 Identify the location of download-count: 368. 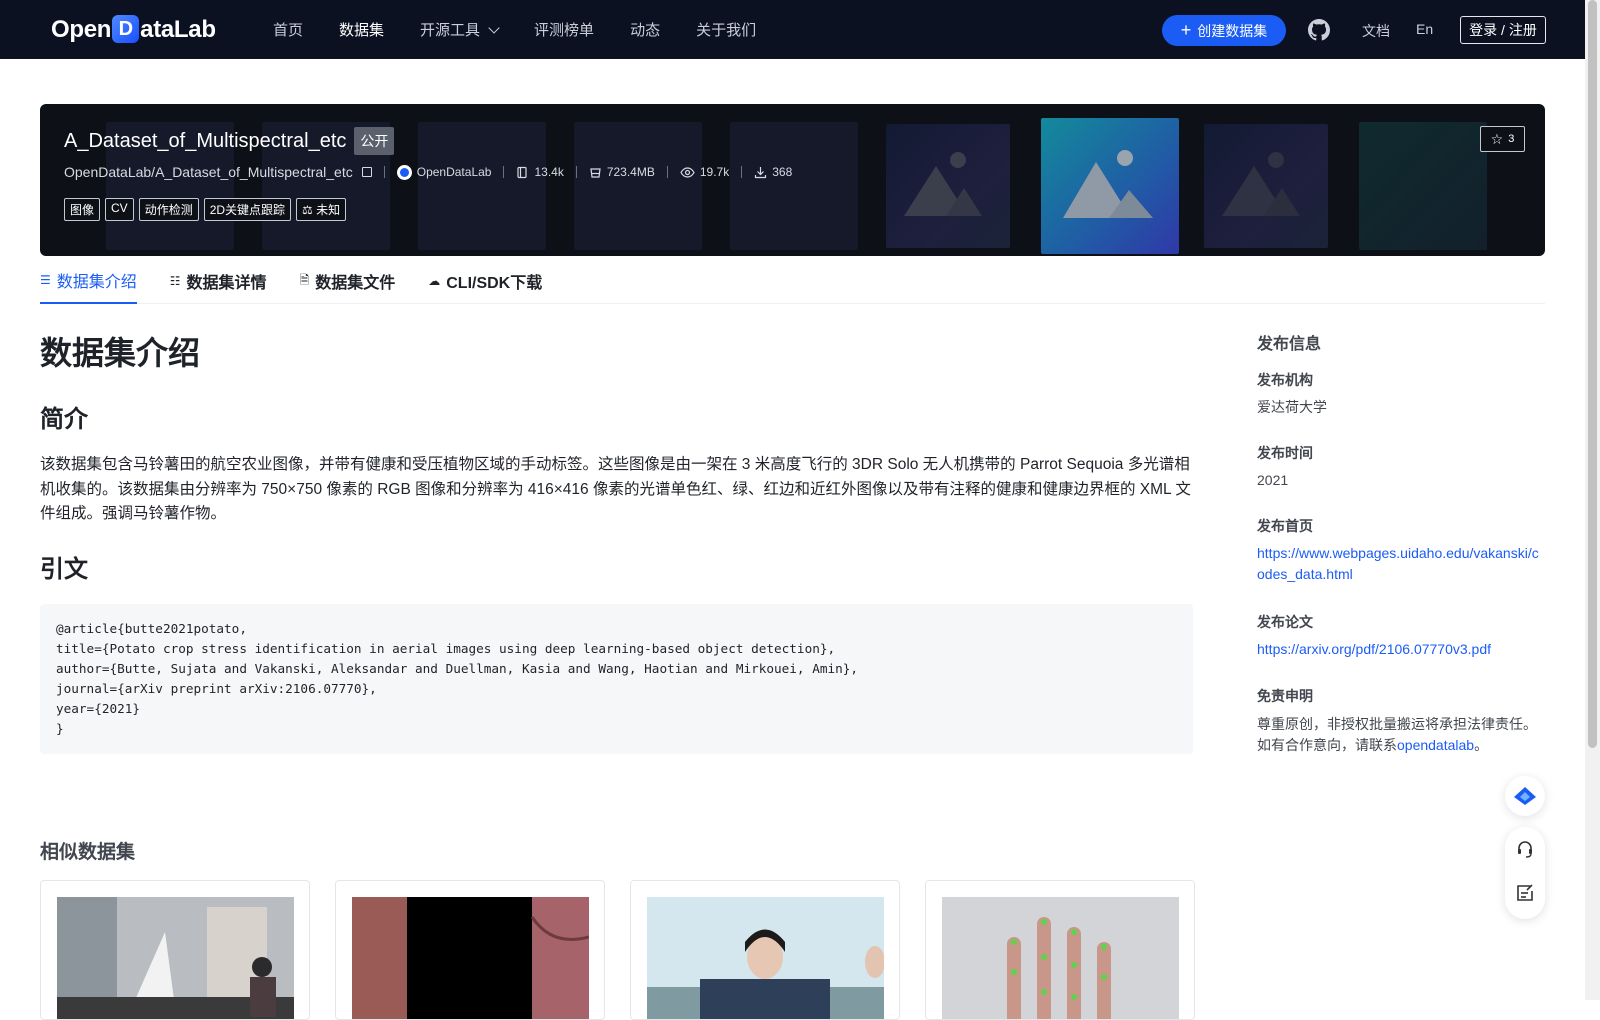
(773, 172).